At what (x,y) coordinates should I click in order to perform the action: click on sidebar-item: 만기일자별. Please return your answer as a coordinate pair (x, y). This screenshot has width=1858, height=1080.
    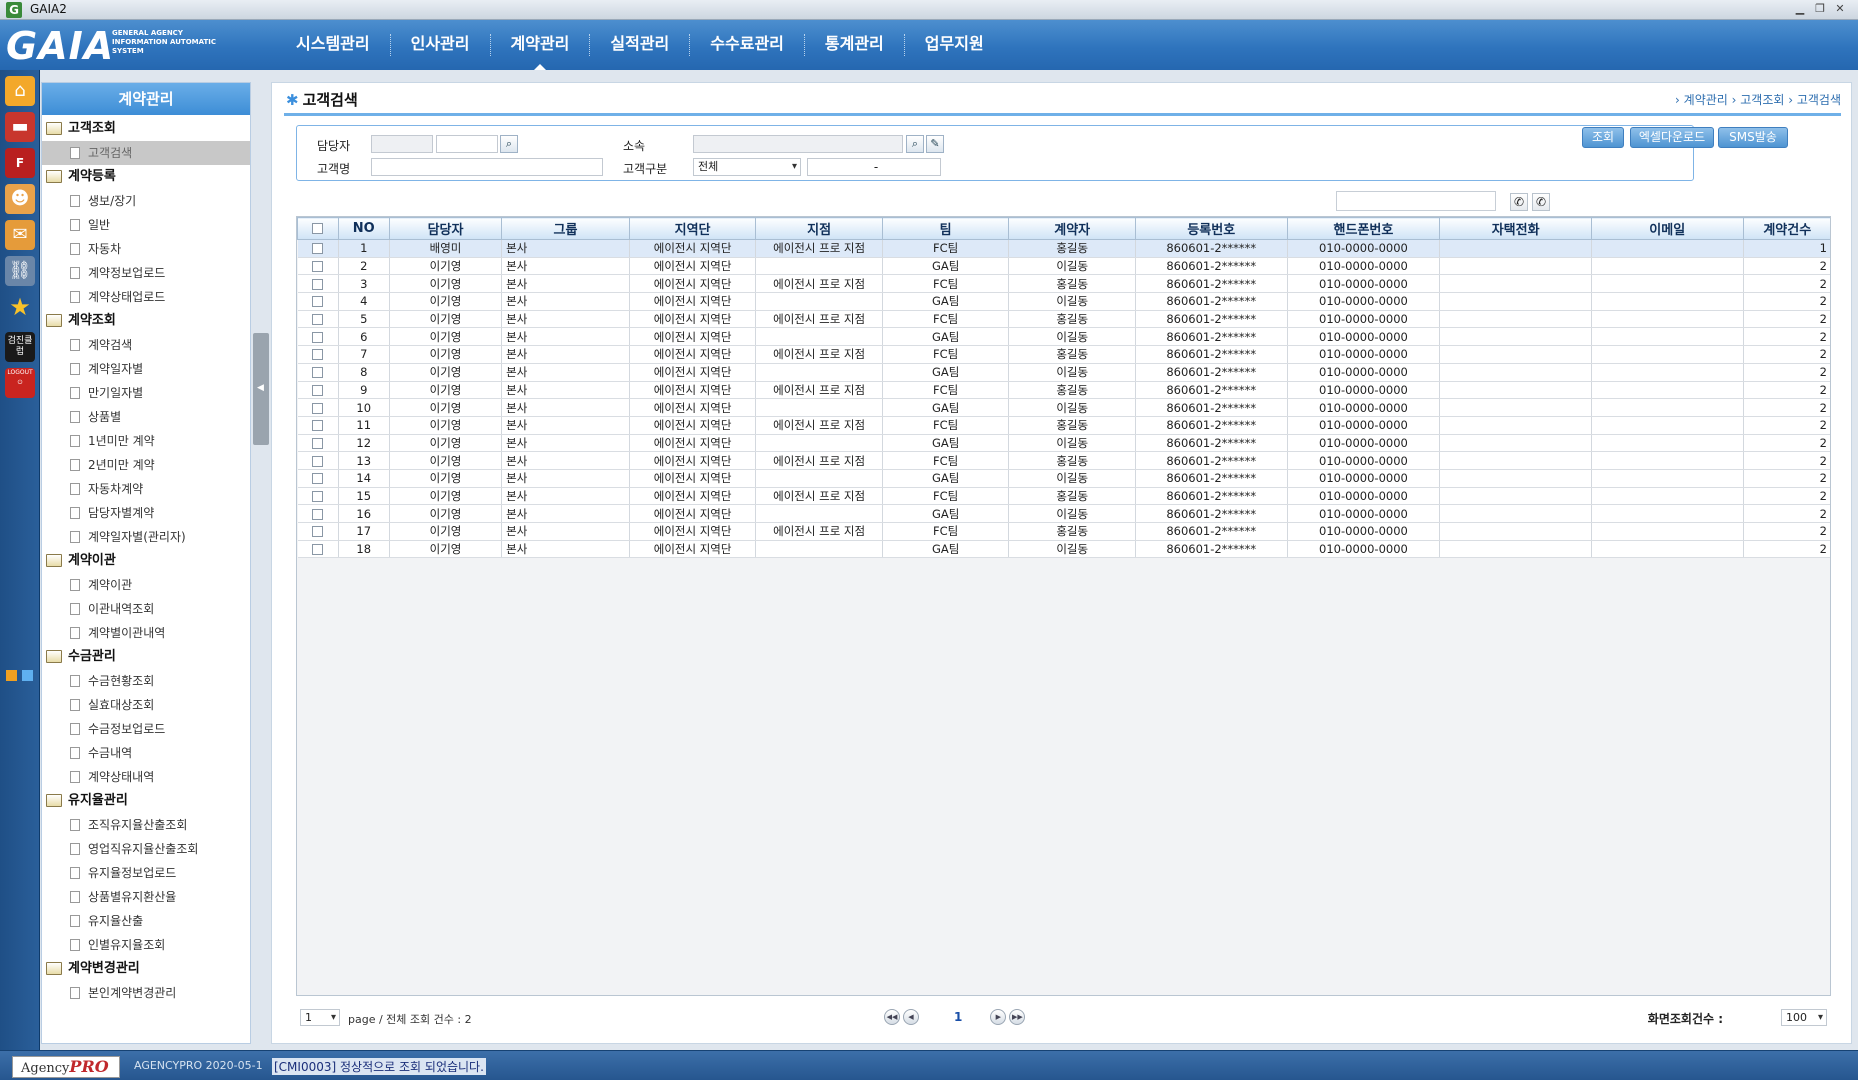
    Looking at the image, I should click on (148, 393).